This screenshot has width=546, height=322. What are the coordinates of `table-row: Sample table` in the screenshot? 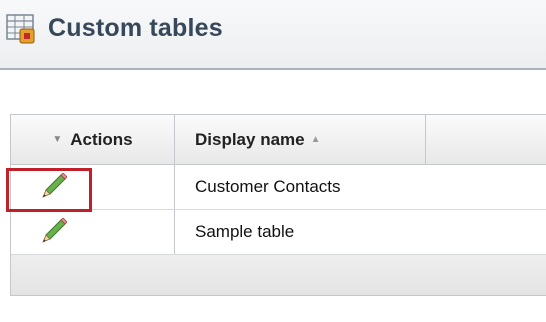 It's located at (278, 232).